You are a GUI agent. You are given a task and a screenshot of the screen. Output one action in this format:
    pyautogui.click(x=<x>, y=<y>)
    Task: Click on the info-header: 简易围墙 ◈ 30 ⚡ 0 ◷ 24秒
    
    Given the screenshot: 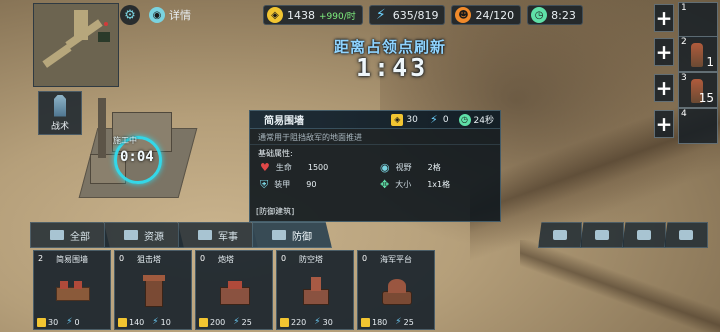 What is the action you would take?
    pyautogui.click(x=375, y=120)
    